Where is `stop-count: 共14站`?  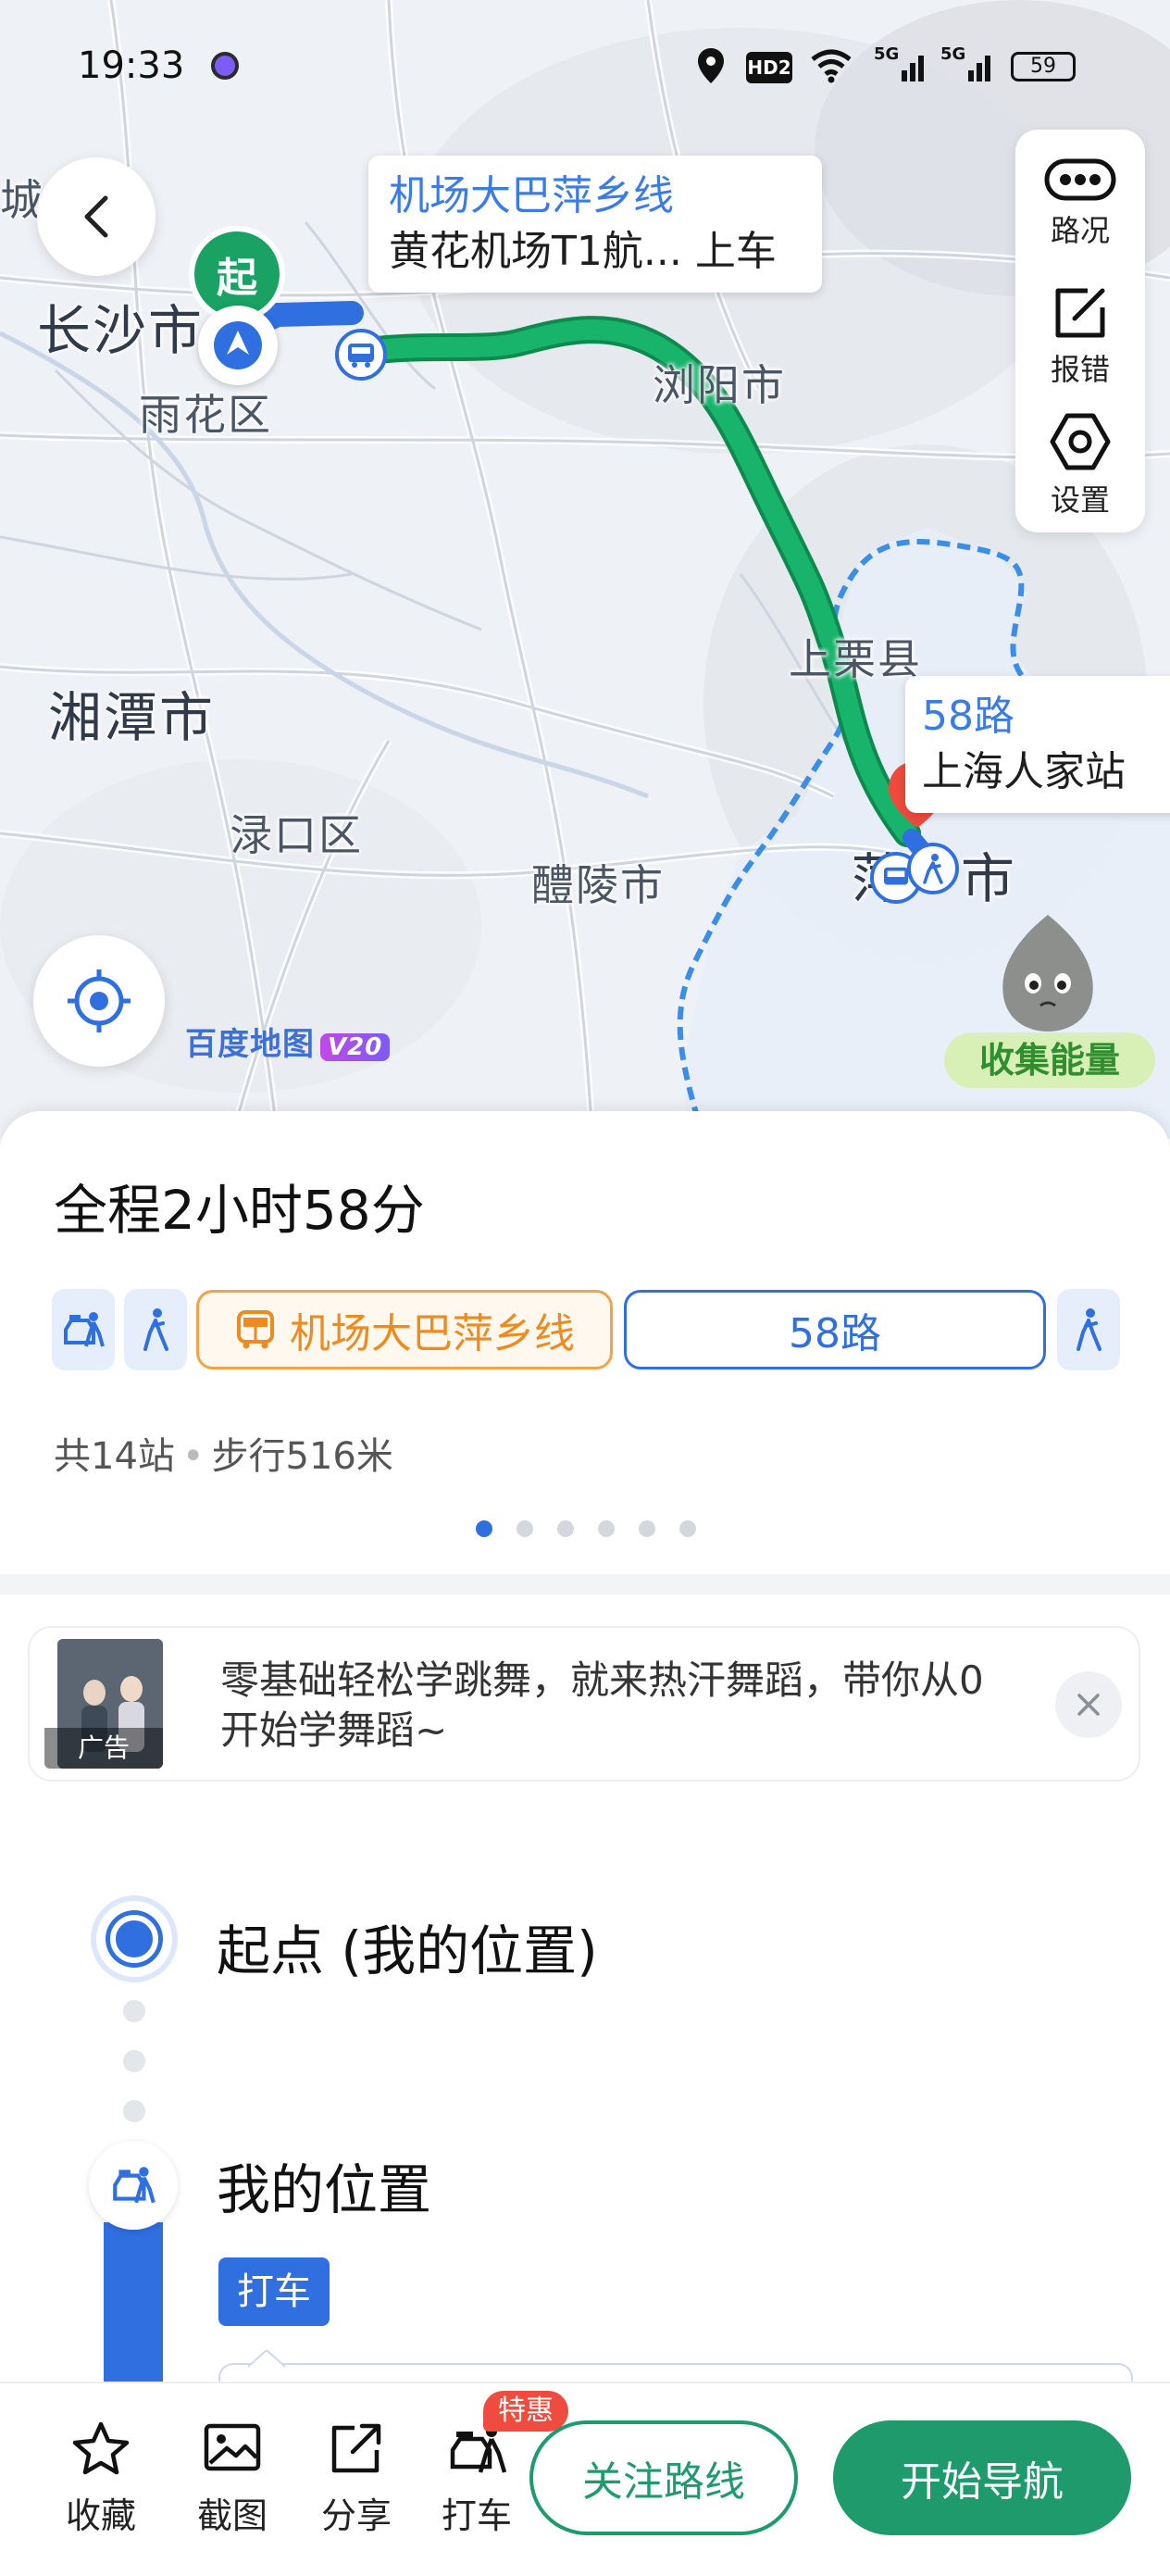 stop-count: 共14站 is located at coordinates (114, 1456).